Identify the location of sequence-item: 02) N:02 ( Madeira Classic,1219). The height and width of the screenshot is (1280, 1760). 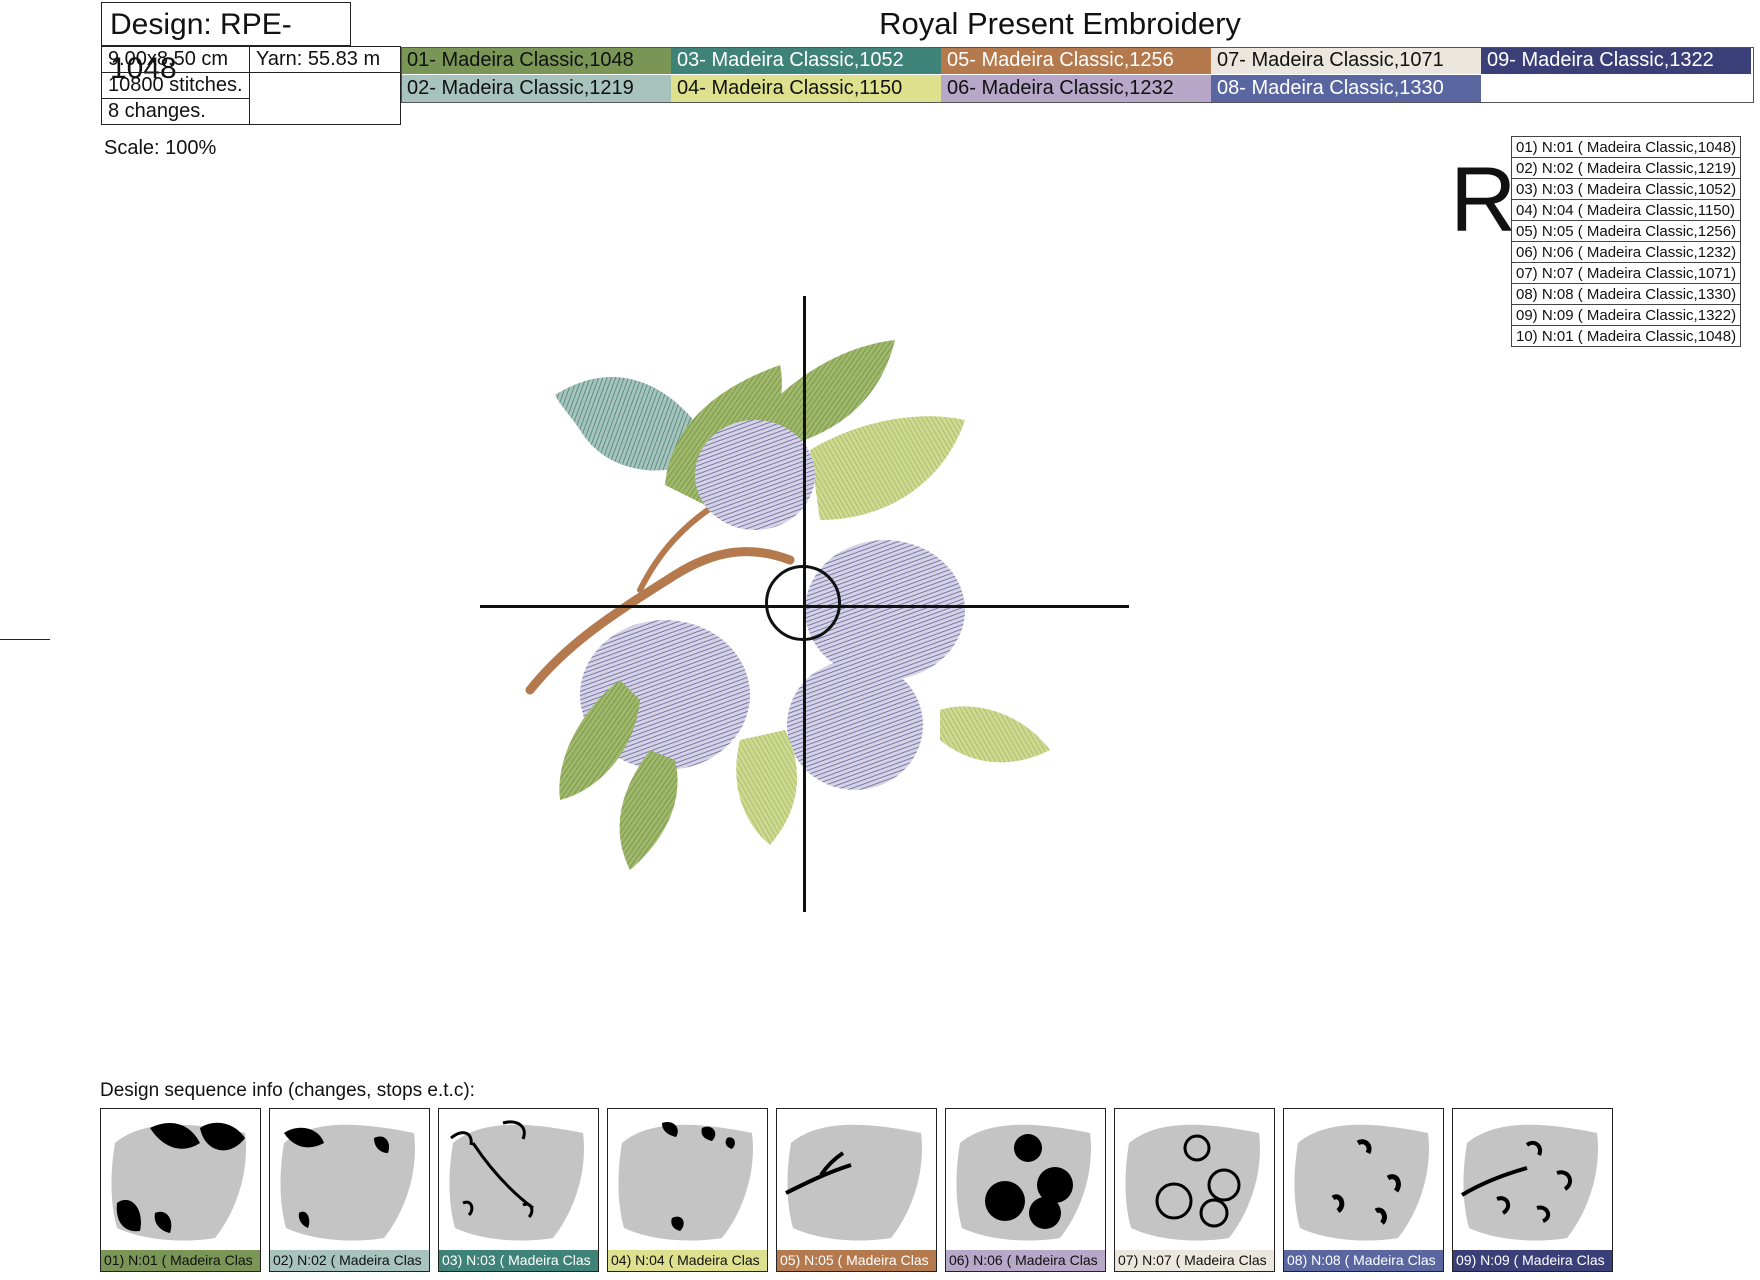
(1626, 168).